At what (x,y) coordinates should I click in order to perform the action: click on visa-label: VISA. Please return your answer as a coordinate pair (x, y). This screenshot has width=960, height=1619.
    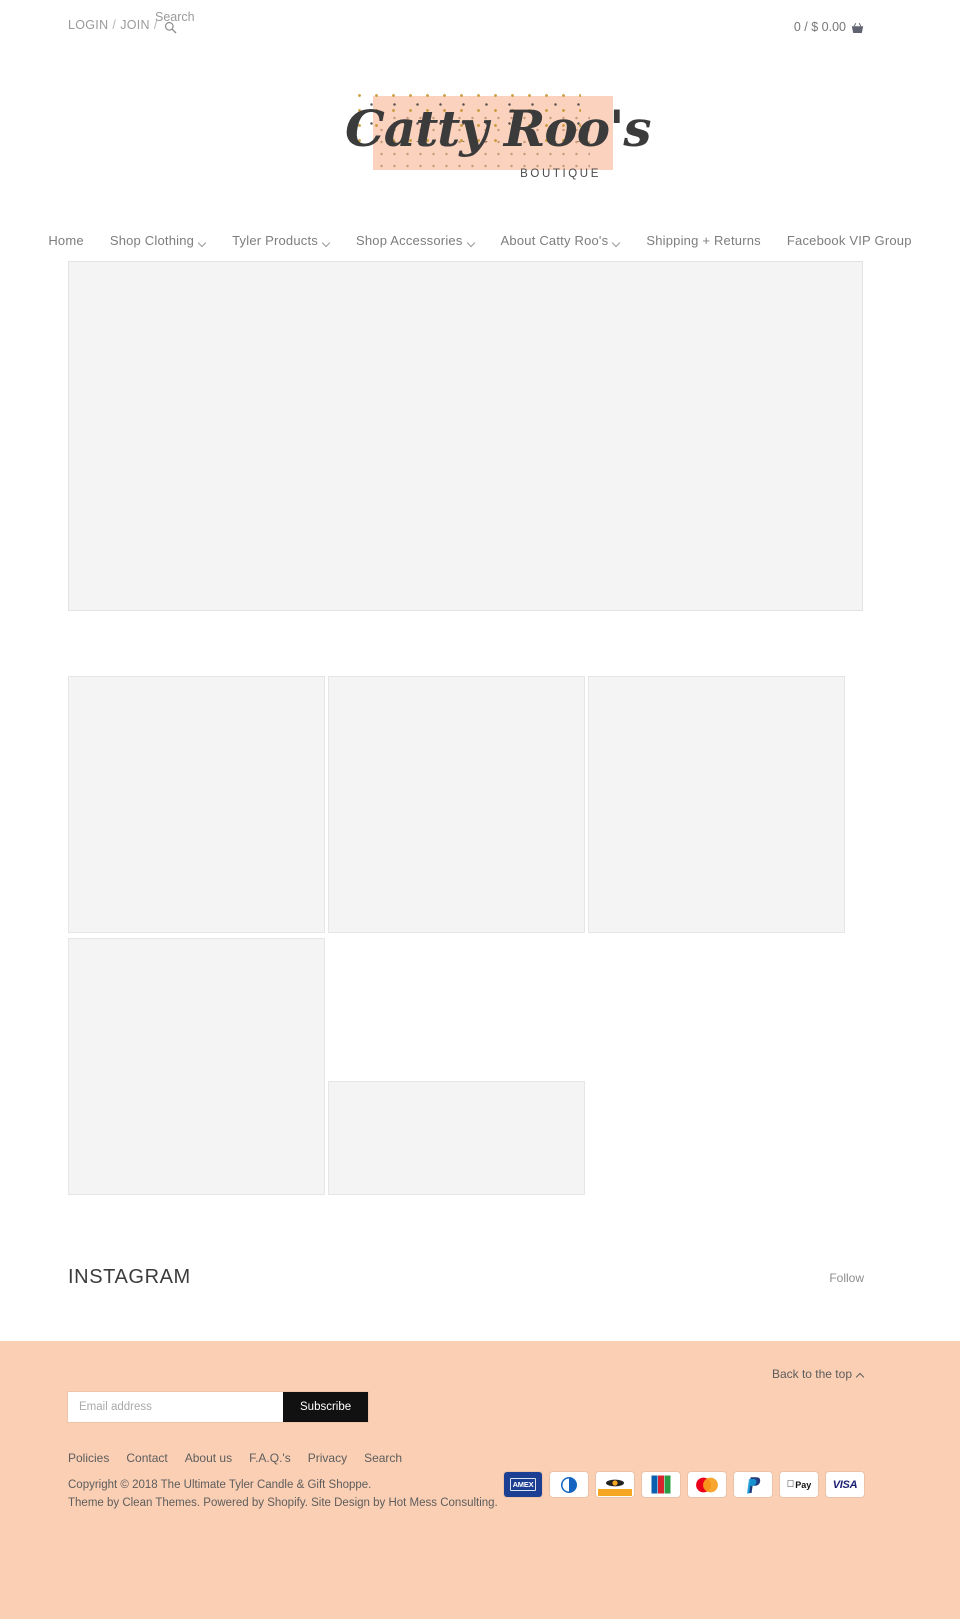
    Looking at the image, I should click on (845, 1484).